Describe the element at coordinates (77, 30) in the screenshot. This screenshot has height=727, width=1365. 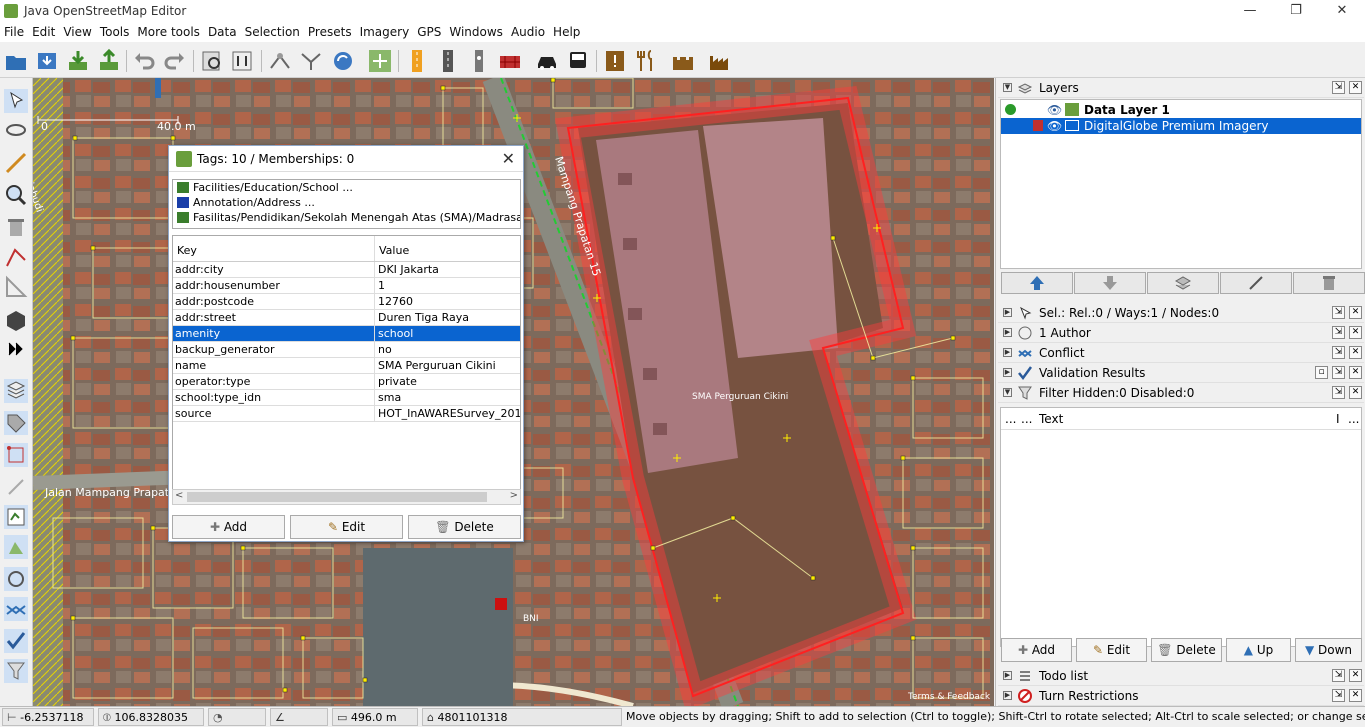
I see `menu-view: View` at that location.